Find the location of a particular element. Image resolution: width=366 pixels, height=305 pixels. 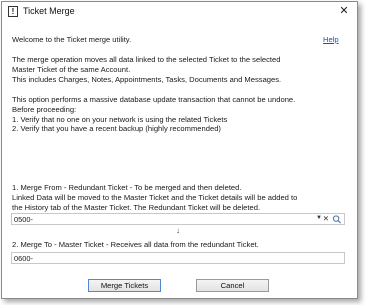

merge-to-ticket-value: 0600- is located at coordinates (23, 258).